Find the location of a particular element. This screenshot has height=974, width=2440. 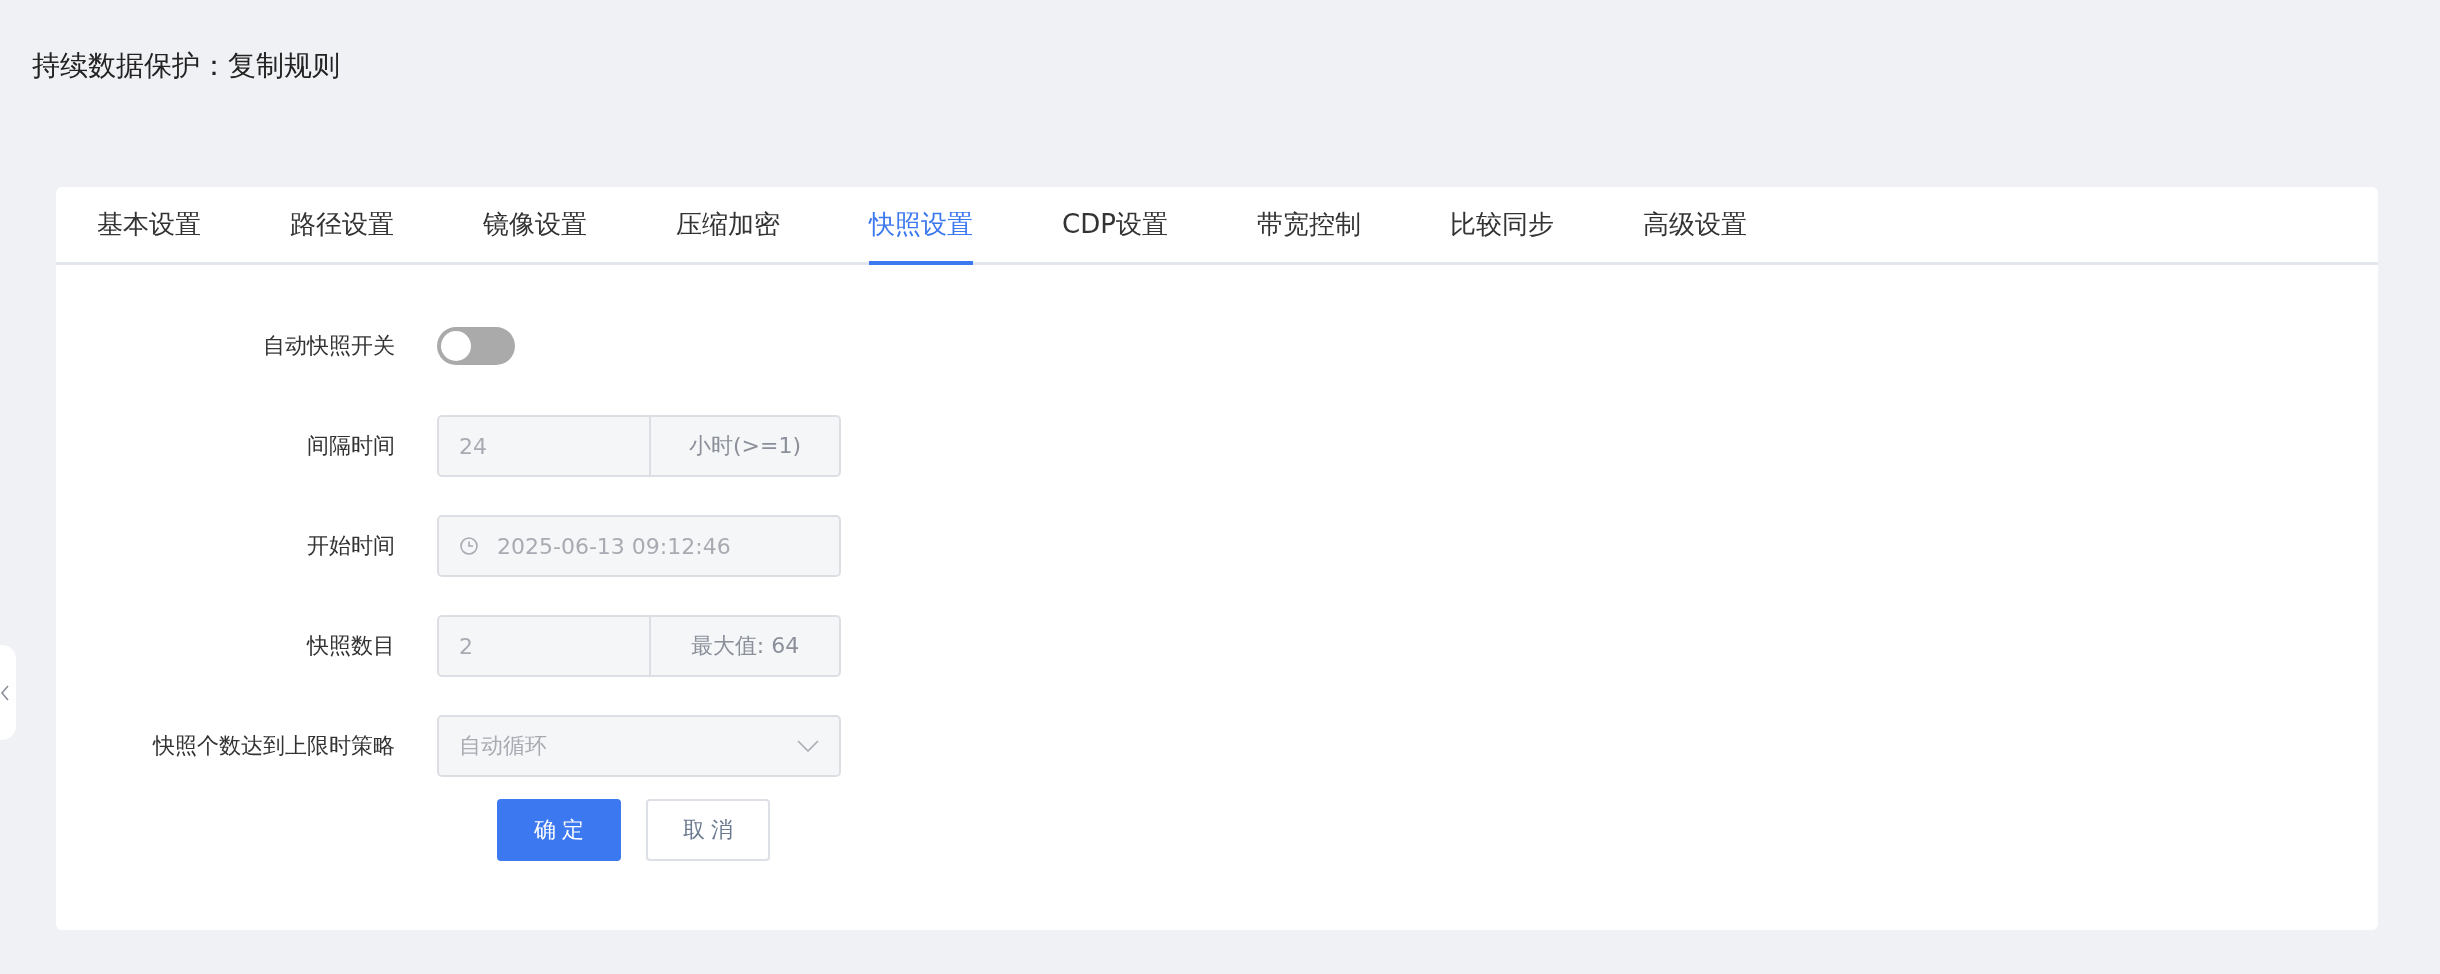

collapse-handle is located at coordinates (8, 692).